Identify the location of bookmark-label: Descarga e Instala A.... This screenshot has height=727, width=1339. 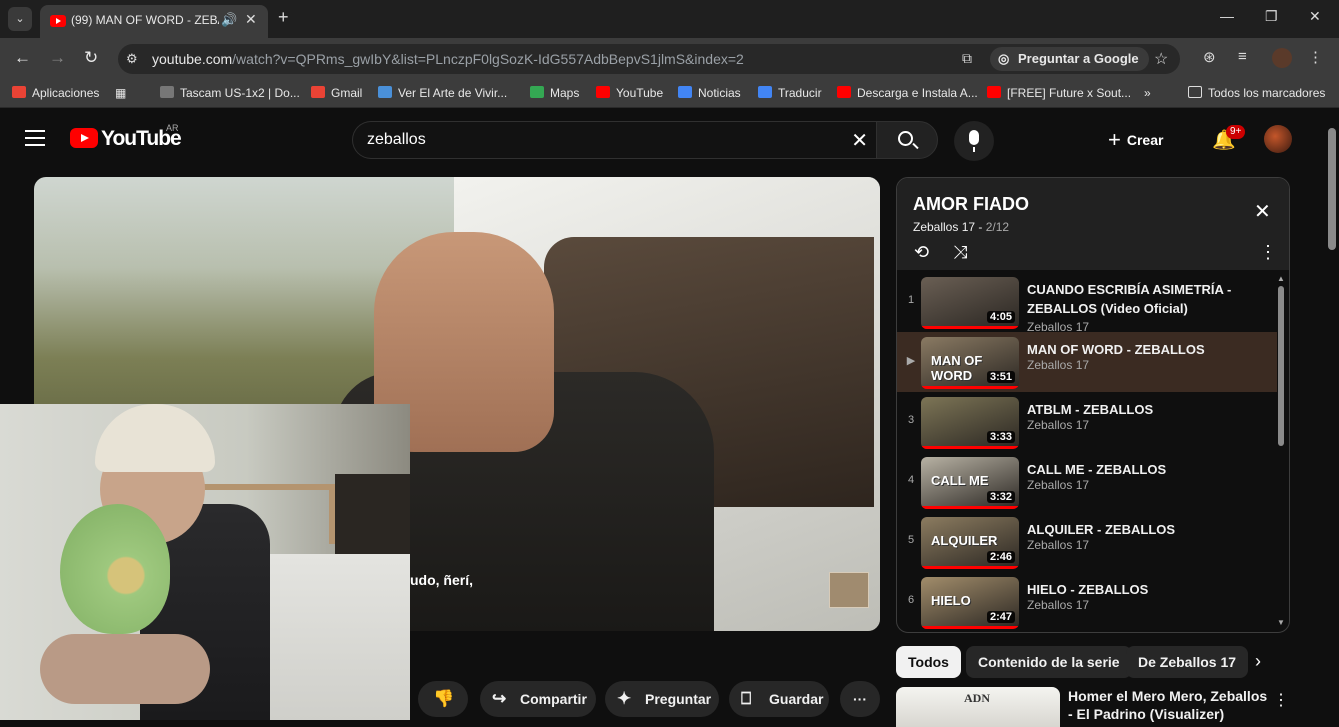
(917, 93).